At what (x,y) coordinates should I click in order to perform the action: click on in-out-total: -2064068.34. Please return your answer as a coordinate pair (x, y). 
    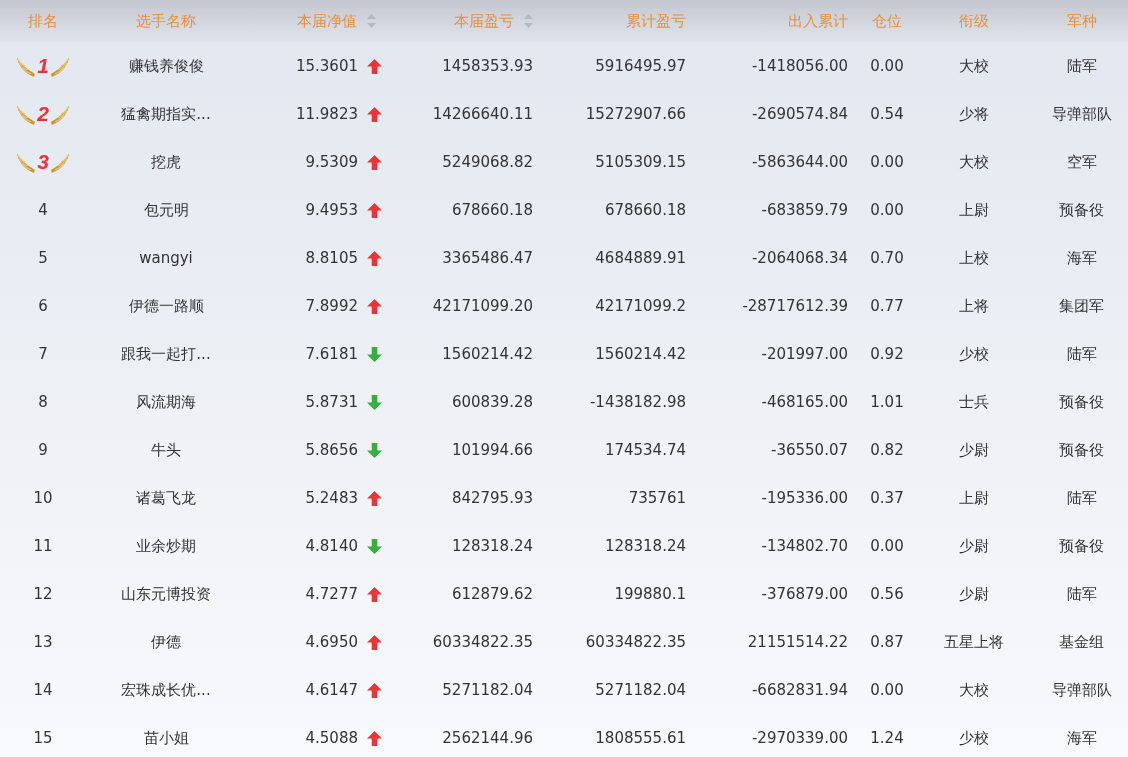
    Looking at the image, I should click on (799, 258).